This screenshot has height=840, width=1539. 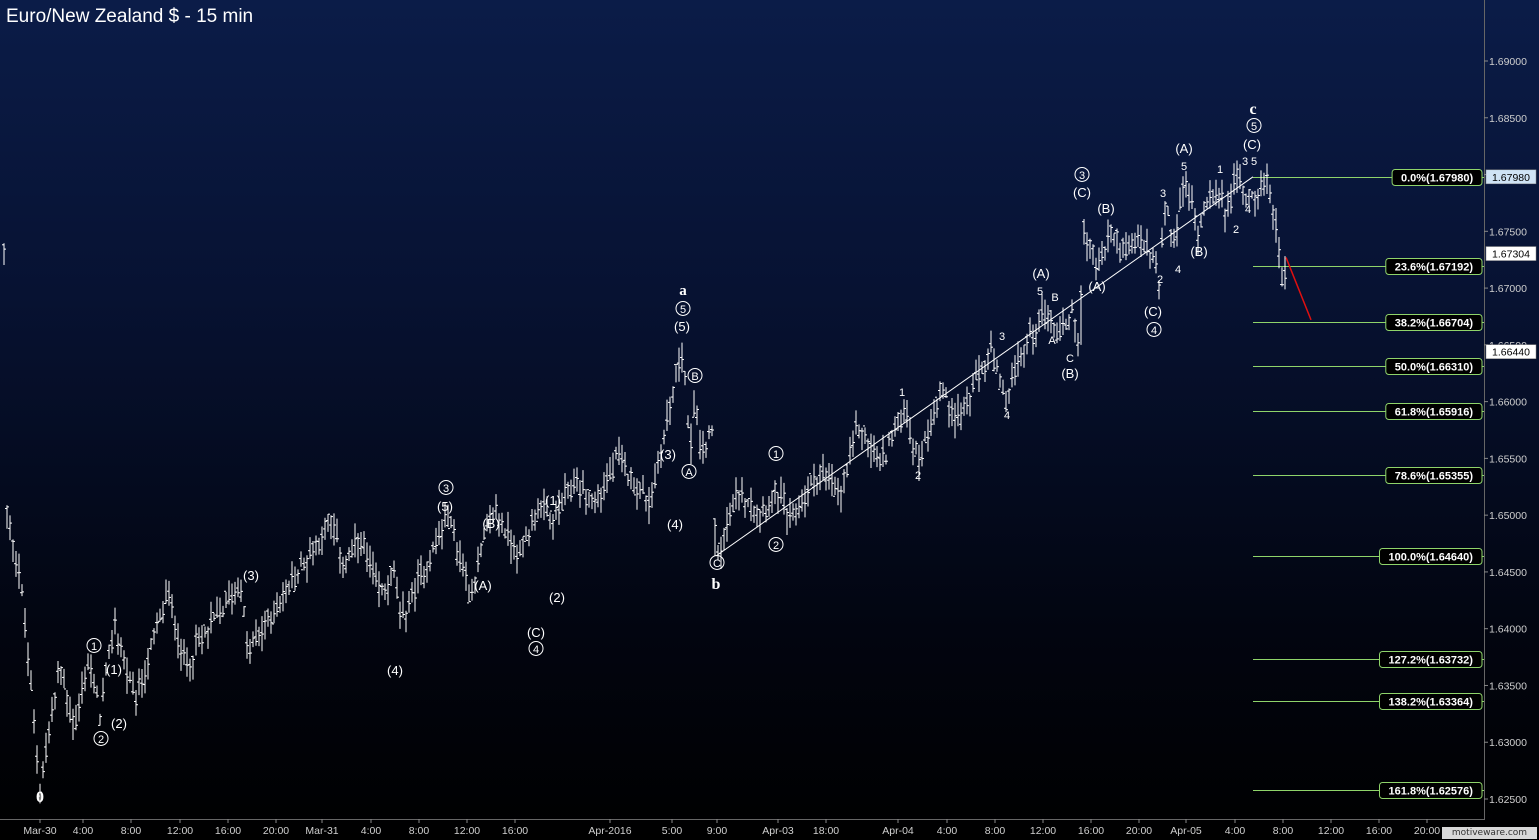 I want to click on wave-label: 2, so click(x=918, y=476).